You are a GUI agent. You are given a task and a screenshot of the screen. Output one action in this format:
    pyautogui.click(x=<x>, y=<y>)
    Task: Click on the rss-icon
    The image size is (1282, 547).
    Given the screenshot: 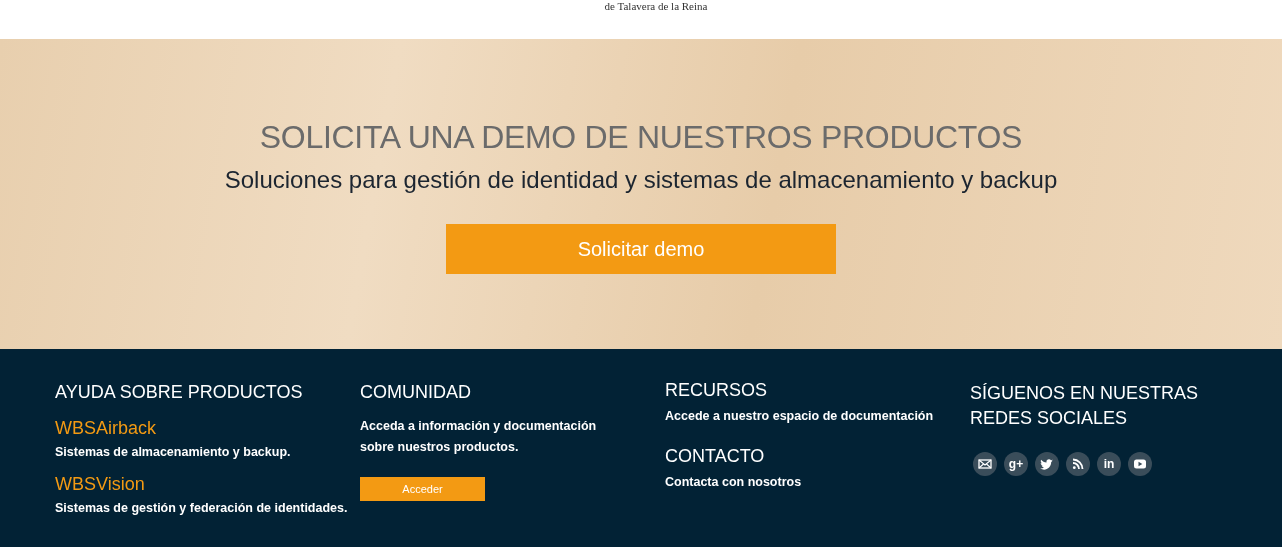 What is the action you would take?
    pyautogui.click(x=1078, y=464)
    